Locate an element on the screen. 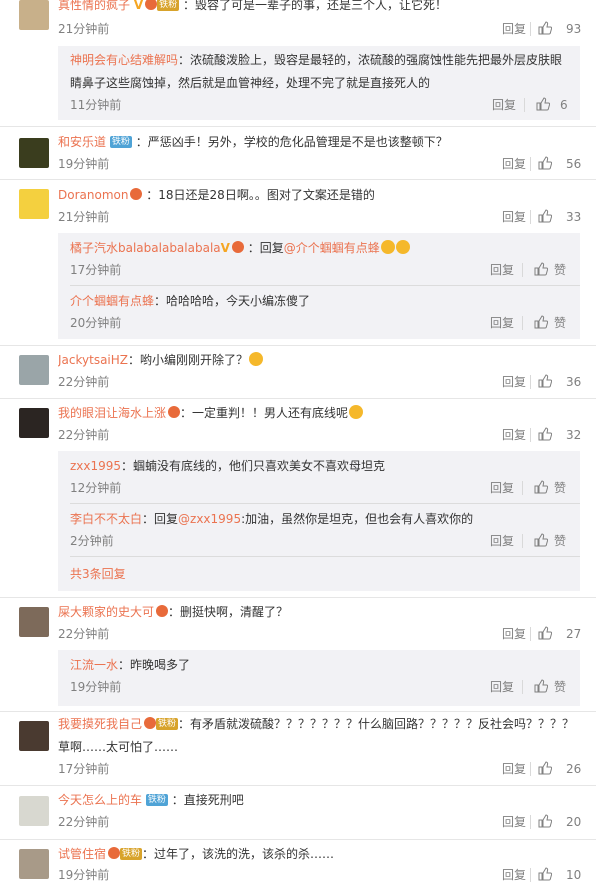 This screenshot has height=883, width=596. doge-emoji-icon is located at coordinates (256, 359).